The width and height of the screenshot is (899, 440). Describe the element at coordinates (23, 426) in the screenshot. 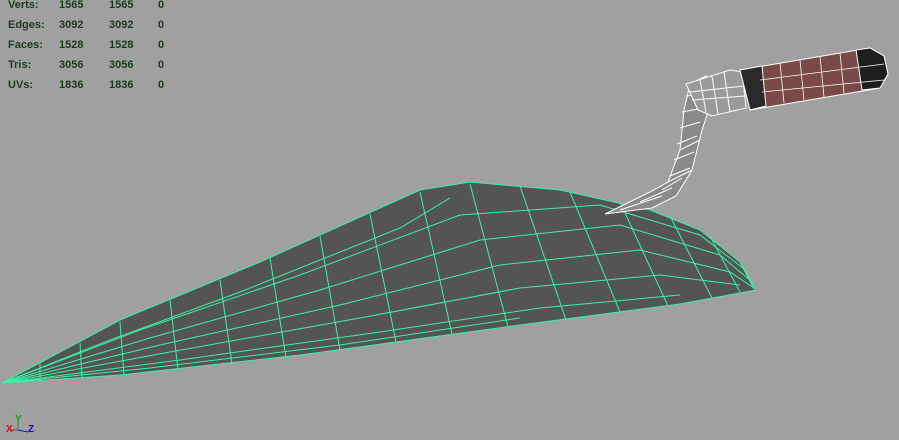

I see `axis-gizmo-icon: X Y Z` at that location.